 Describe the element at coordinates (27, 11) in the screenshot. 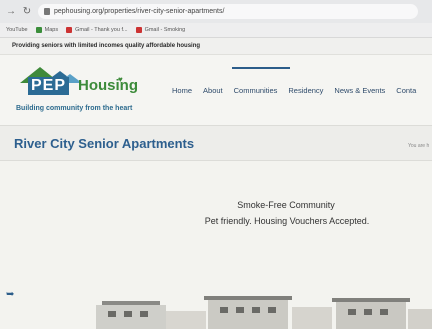

I see `reload-icon: ↻` at that location.